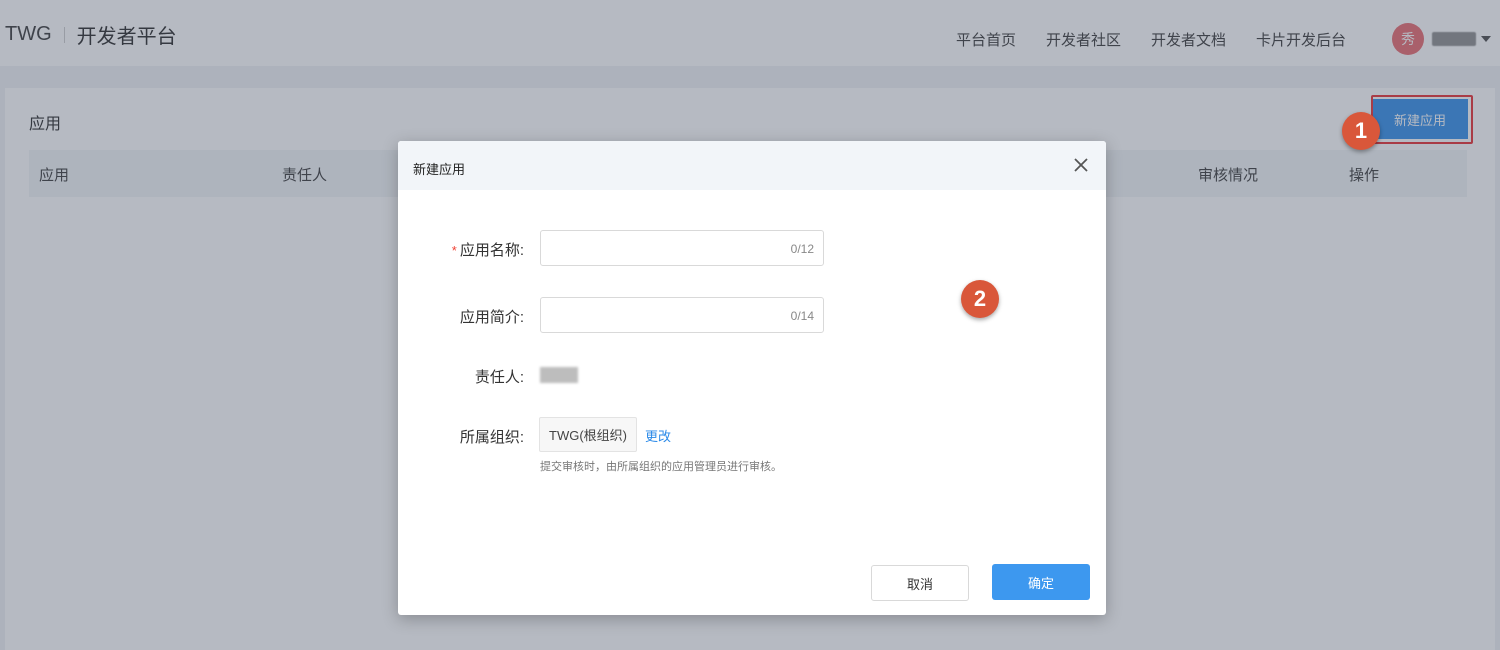 The image size is (1500, 650). I want to click on step-marker-1: 1, so click(1361, 131).